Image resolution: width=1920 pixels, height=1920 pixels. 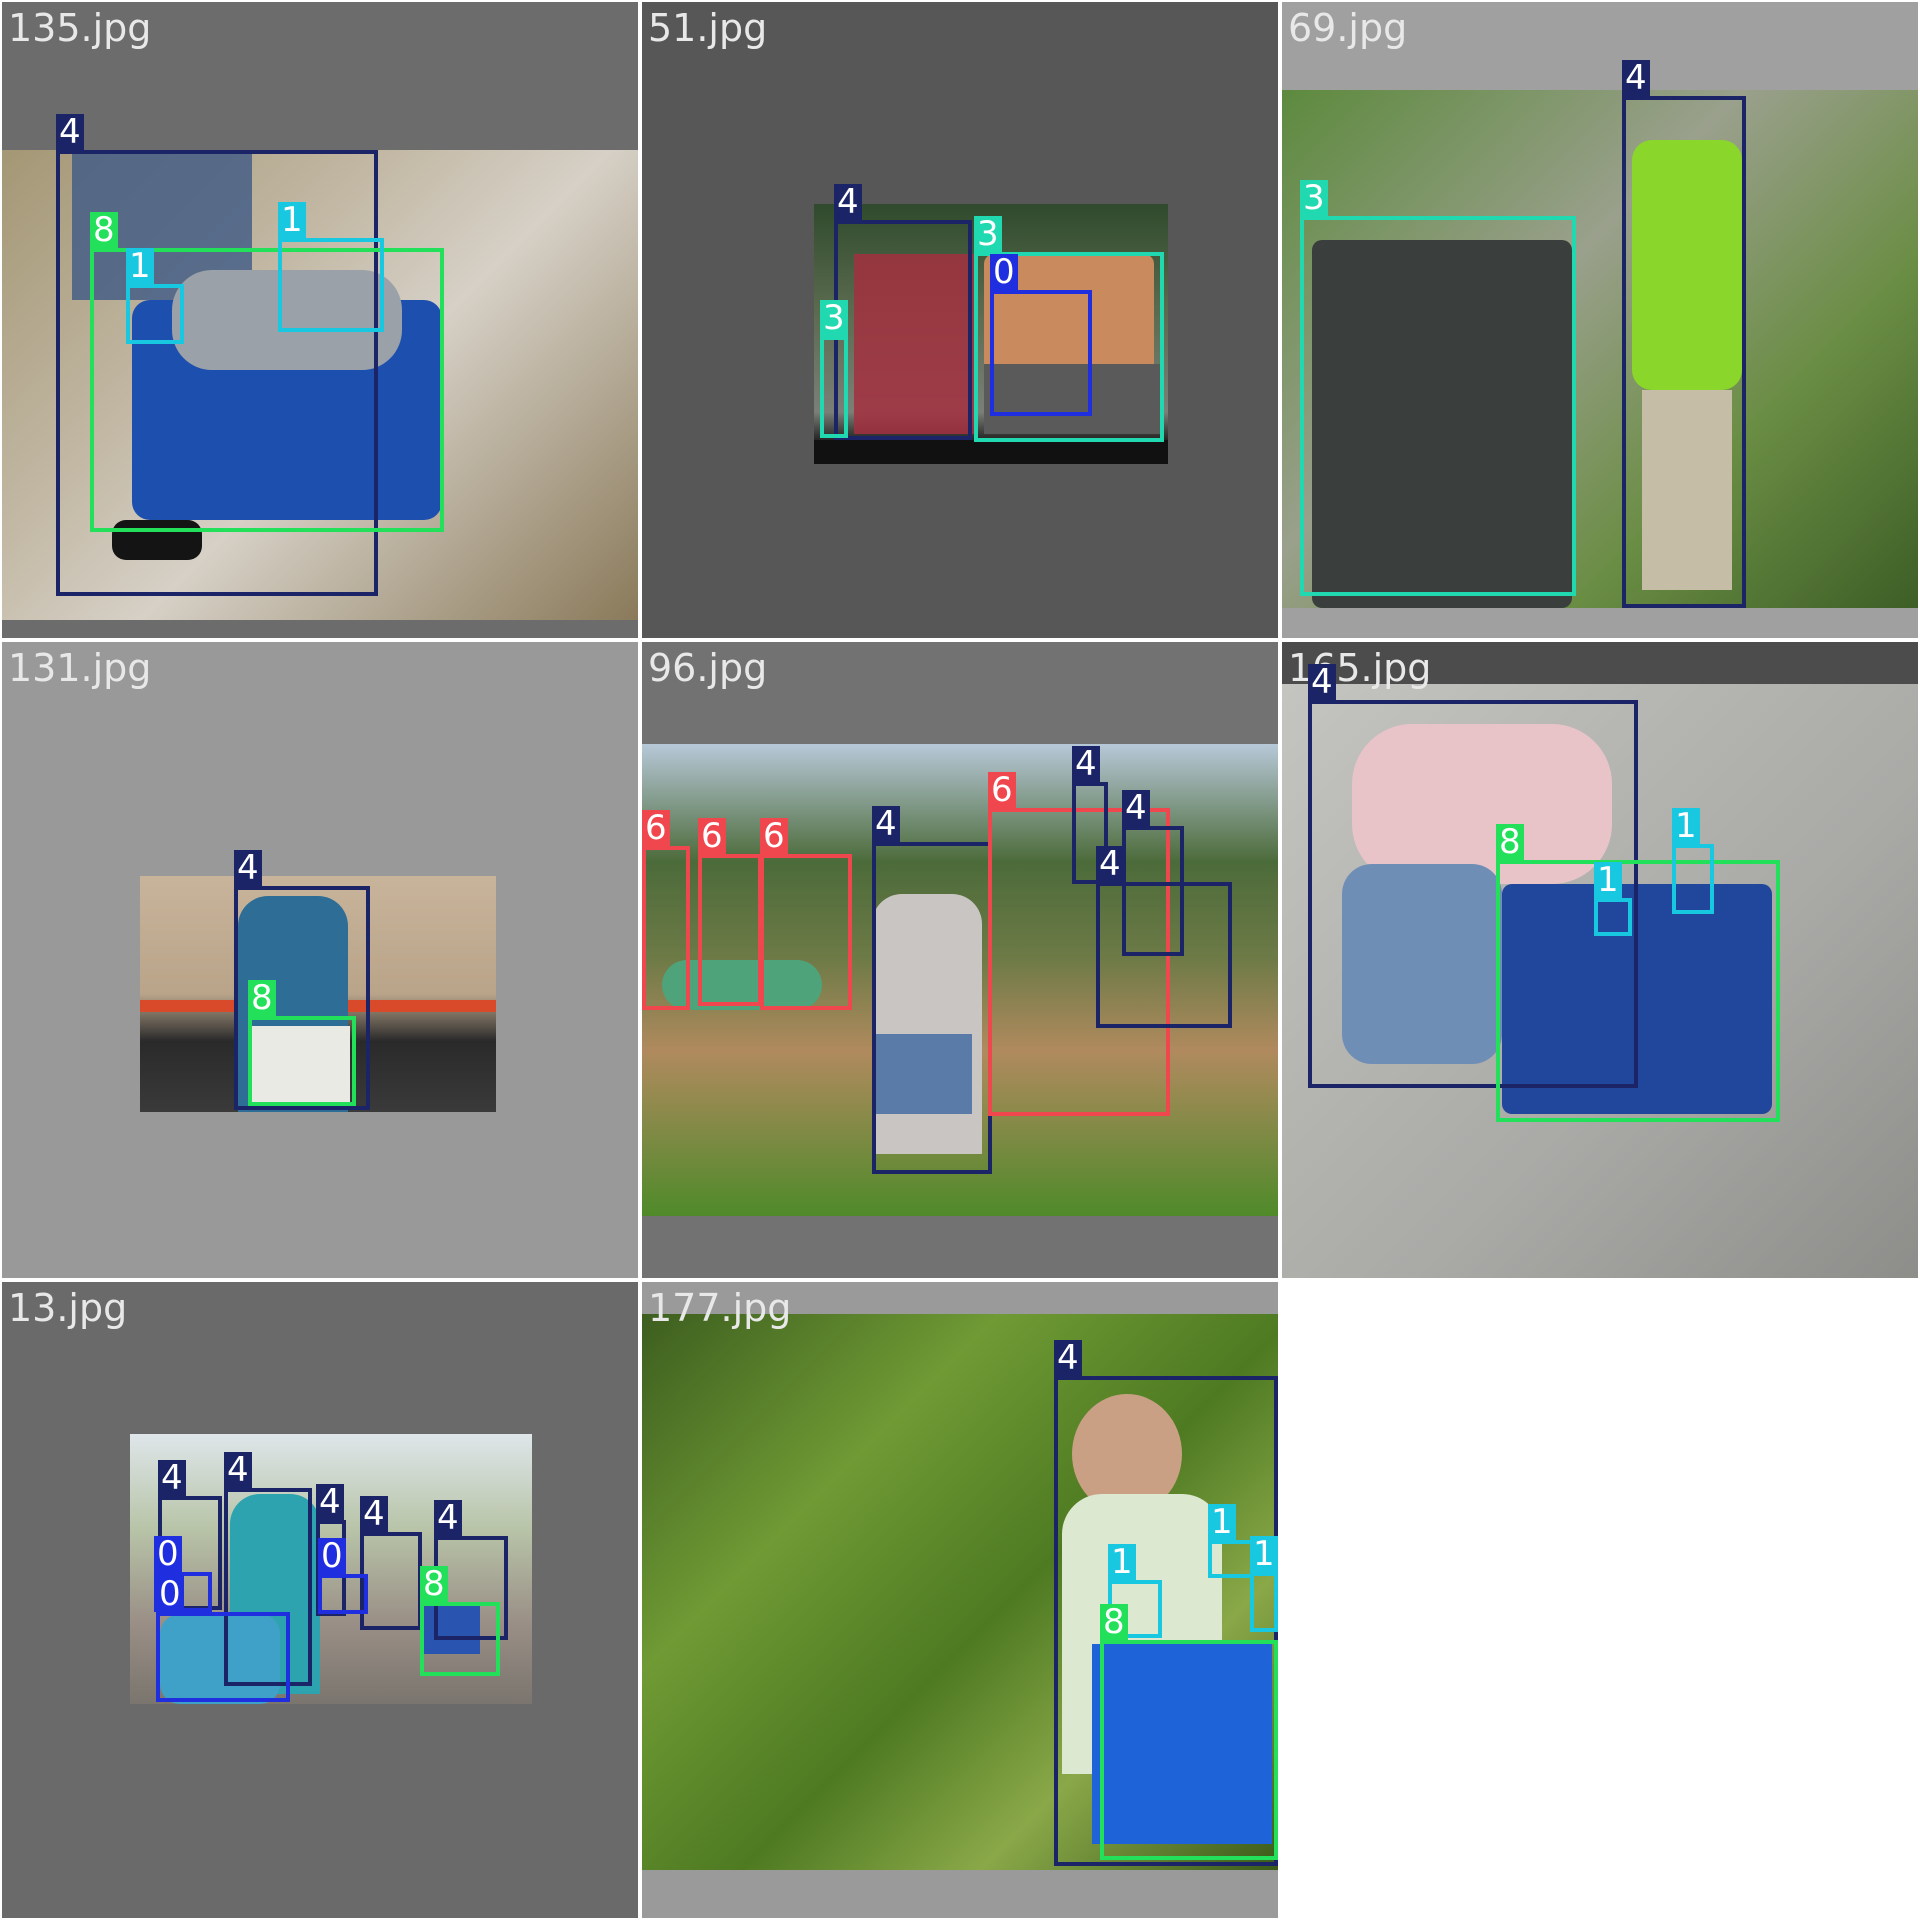 I want to click on filename-label: 96.jpg, so click(x=708, y=668).